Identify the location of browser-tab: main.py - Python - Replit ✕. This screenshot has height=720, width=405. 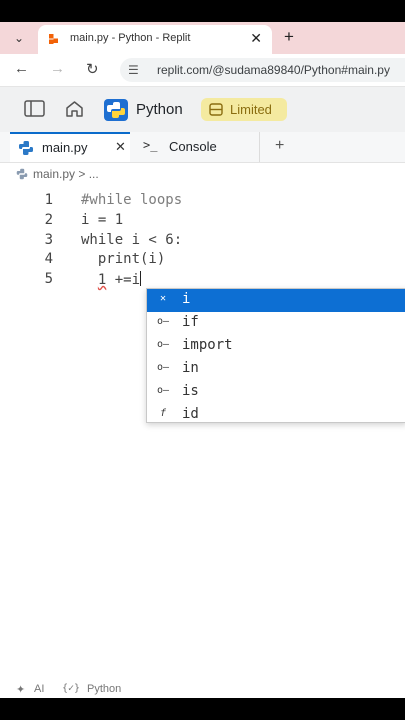
(155, 39).